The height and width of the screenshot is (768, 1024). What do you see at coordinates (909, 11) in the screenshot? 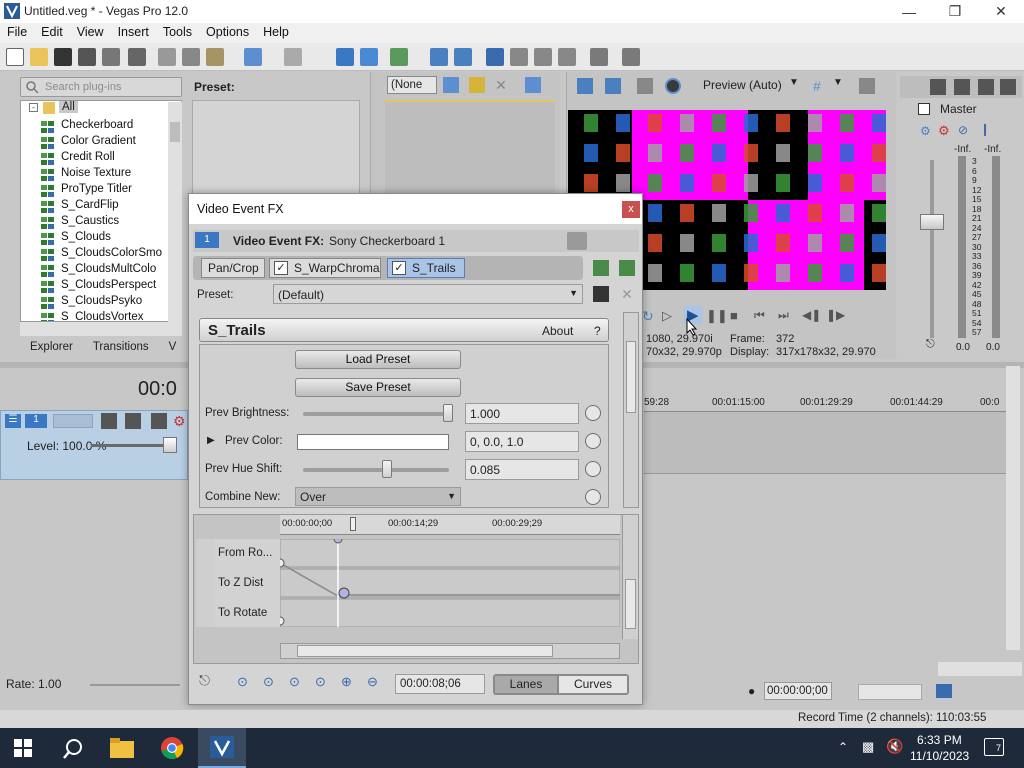
I see `minimize-button: —` at bounding box center [909, 11].